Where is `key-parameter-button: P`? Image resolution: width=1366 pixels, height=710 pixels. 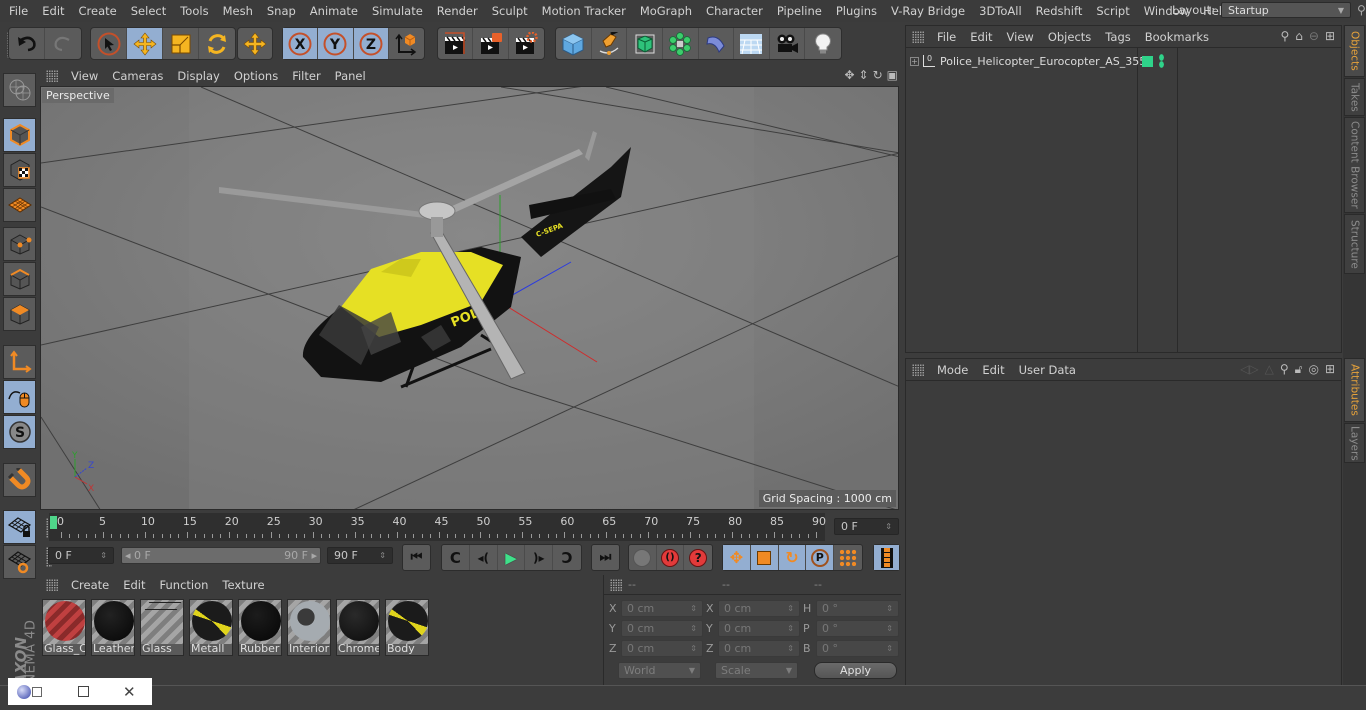
key-parameter-button: P is located at coordinates (820, 557).